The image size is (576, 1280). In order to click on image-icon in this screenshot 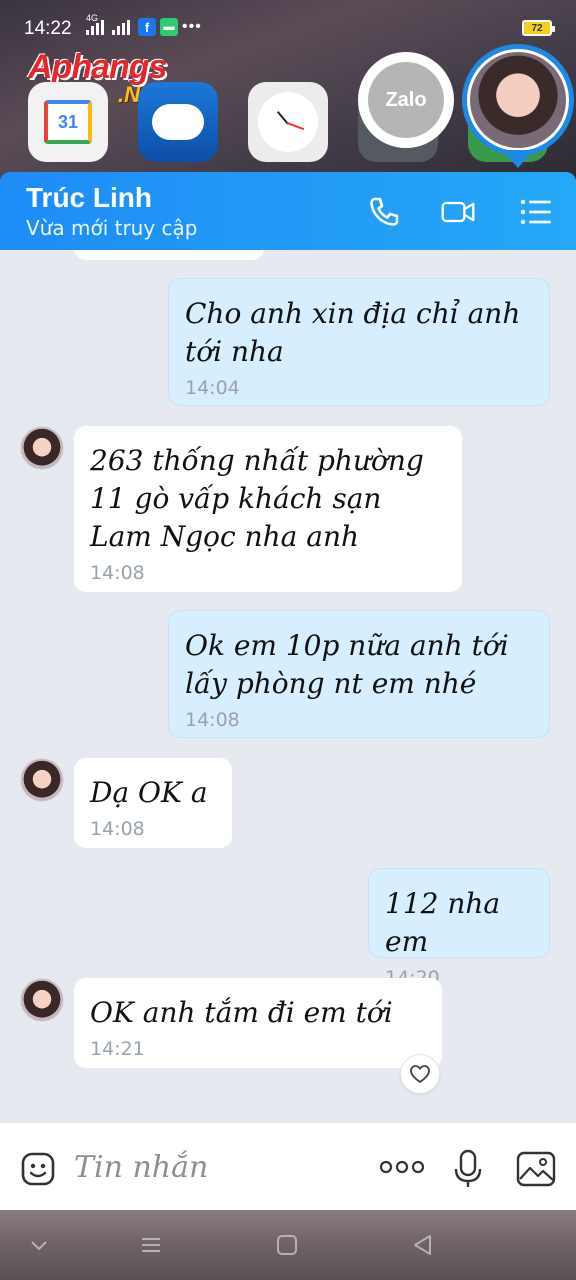, I will do `click(536, 1169)`.